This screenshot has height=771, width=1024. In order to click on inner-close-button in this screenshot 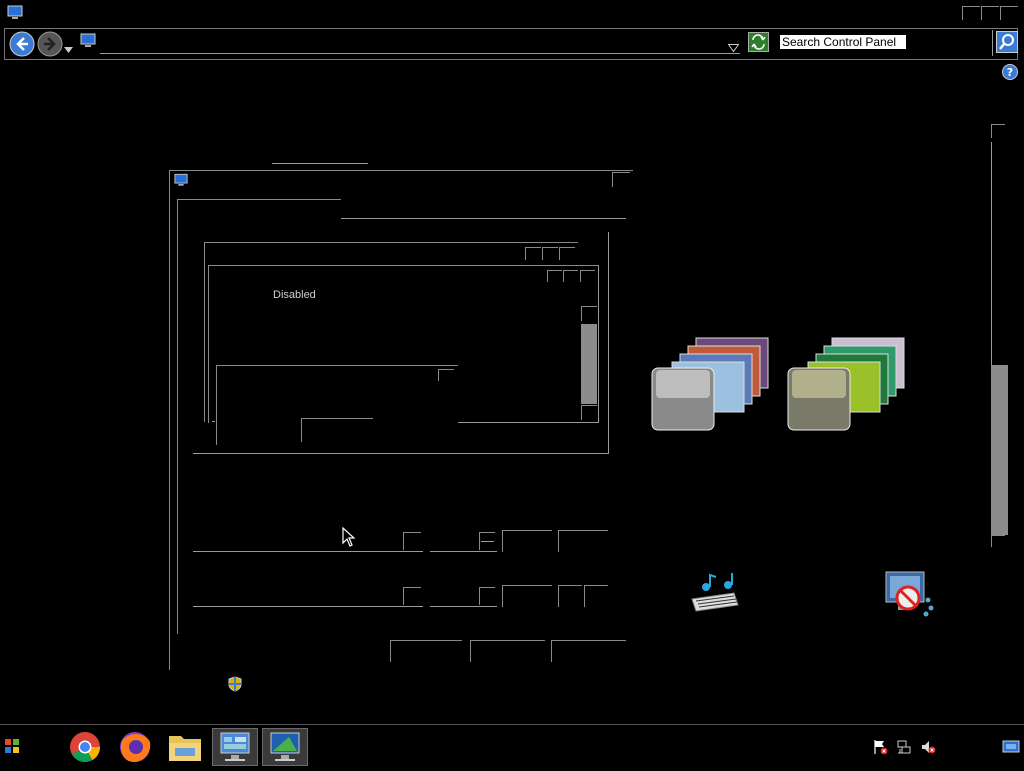, I will do `click(567, 253)`.